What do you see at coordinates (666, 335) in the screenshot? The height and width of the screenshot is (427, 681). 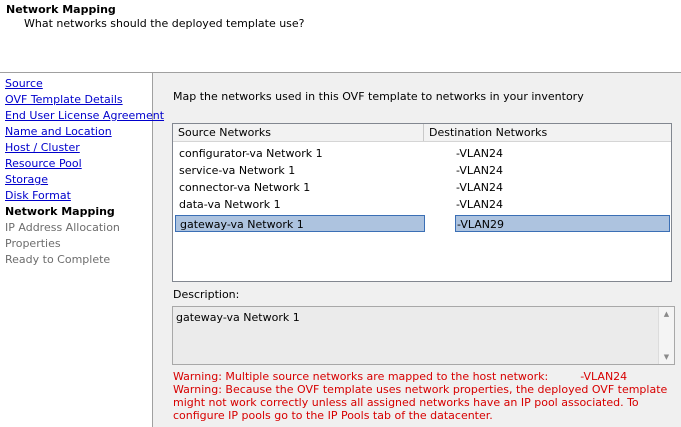 I see `description-scrollbar: ▲ ▼` at bounding box center [666, 335].